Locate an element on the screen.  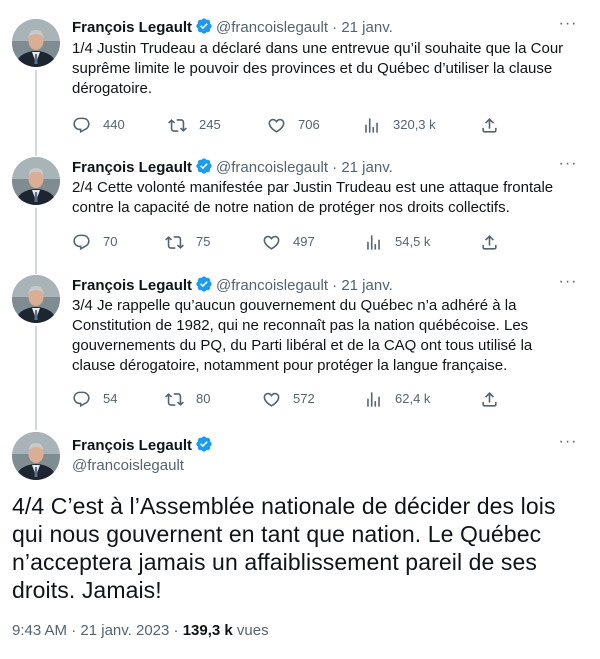
like-count: 572 is located at coordinates (304, 398).